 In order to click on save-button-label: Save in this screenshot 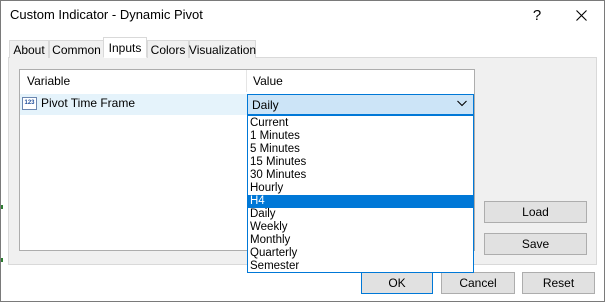, I will do `click(535, 244)`.